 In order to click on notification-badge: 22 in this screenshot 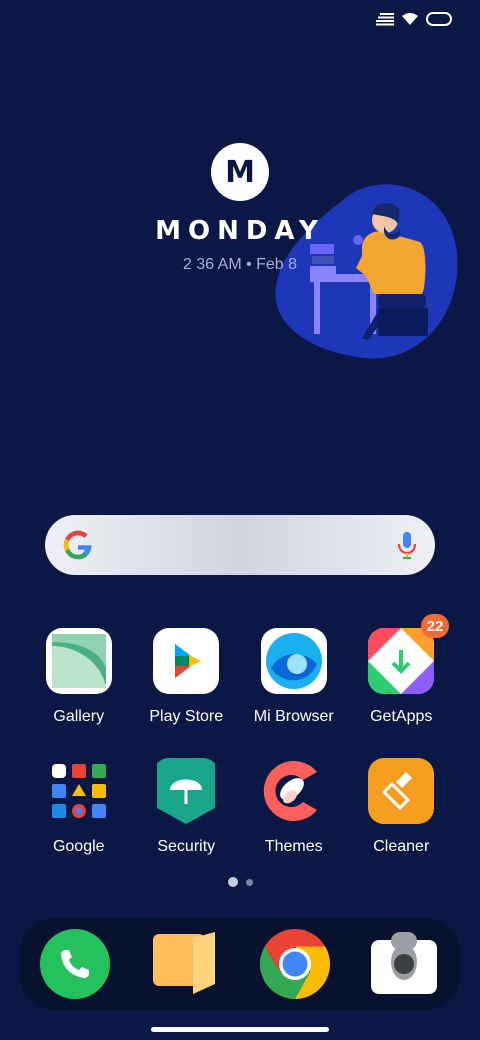, I will do `click(435, 626)`.